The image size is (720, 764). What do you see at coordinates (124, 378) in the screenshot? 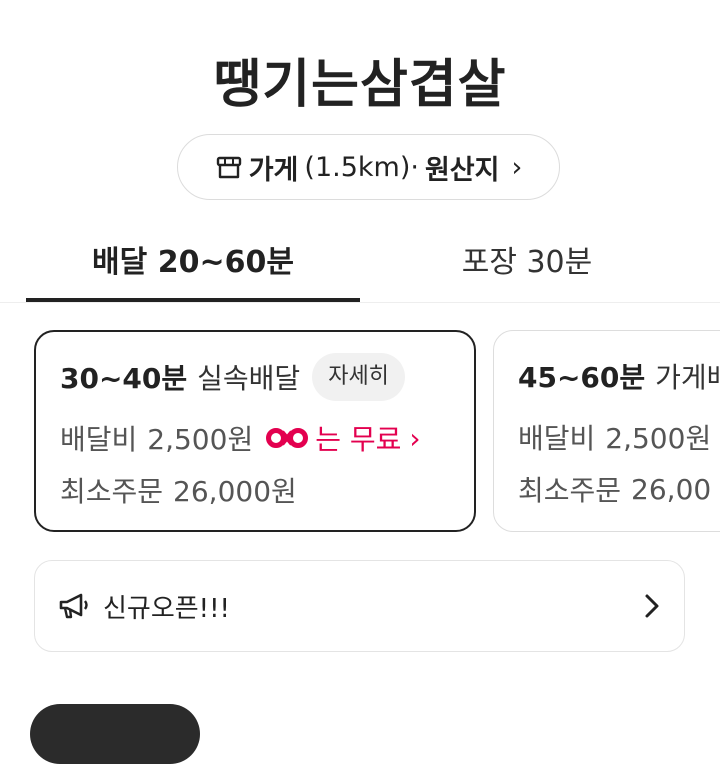
I see `delivery-time: 30~40분` at bounding box center [124, 378].